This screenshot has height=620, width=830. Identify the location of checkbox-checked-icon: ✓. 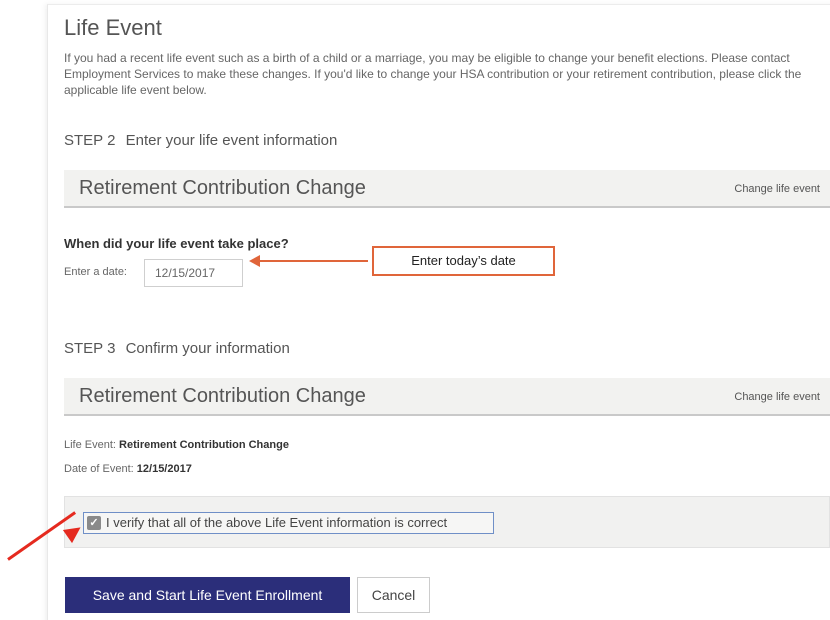
(94, 523).